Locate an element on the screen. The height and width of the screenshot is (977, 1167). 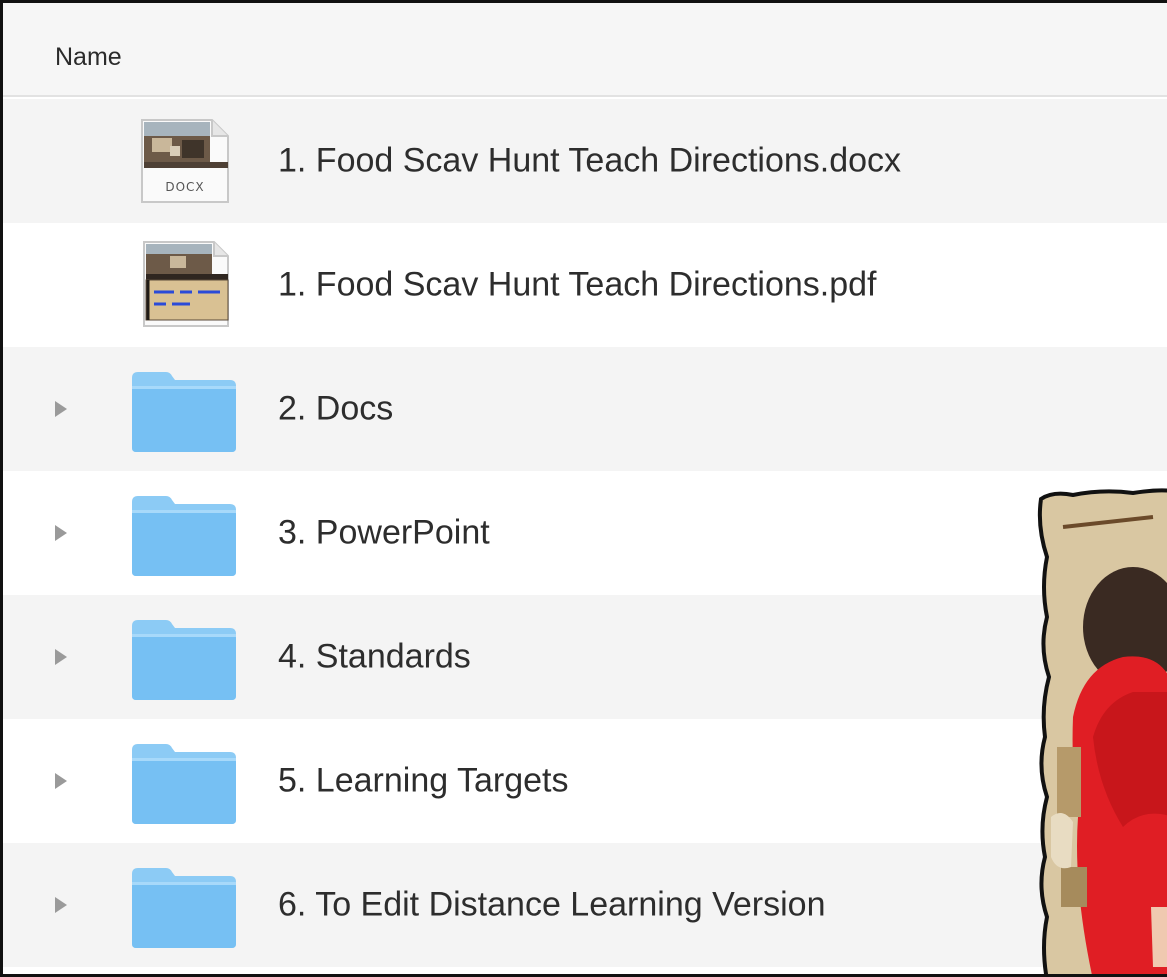
painting-photo is located at coordinates (1100, 730).